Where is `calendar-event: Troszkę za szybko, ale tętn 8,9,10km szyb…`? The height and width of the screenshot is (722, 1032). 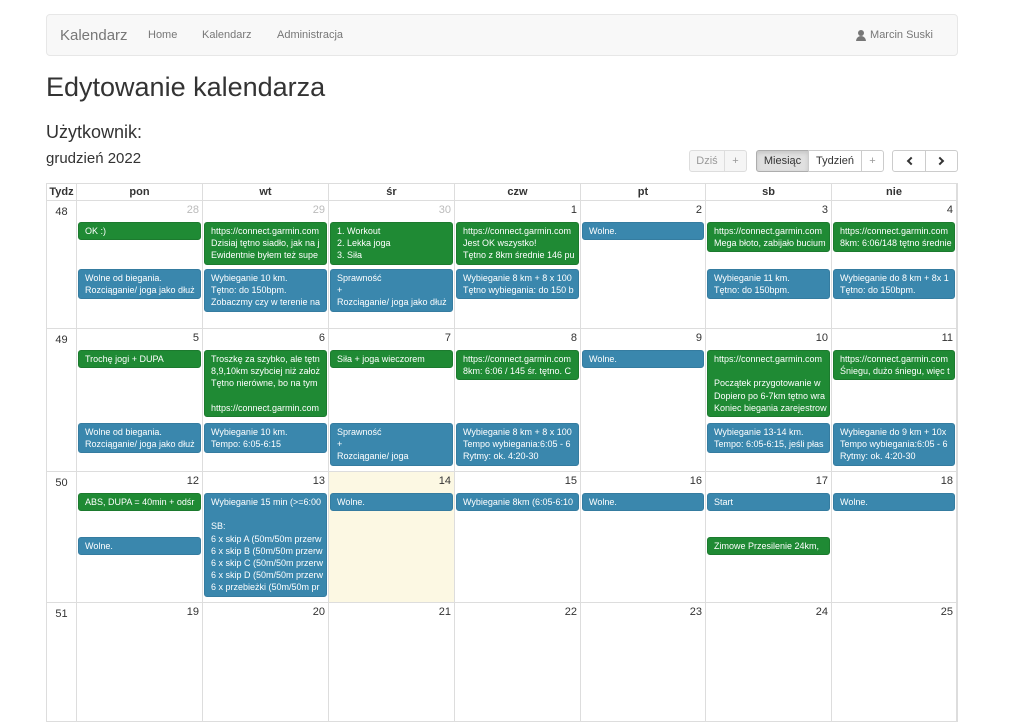 calendar-event: Troszkę za szybko, ale tętn 8,9,10km szyb… is located at coordinates (265, 383).